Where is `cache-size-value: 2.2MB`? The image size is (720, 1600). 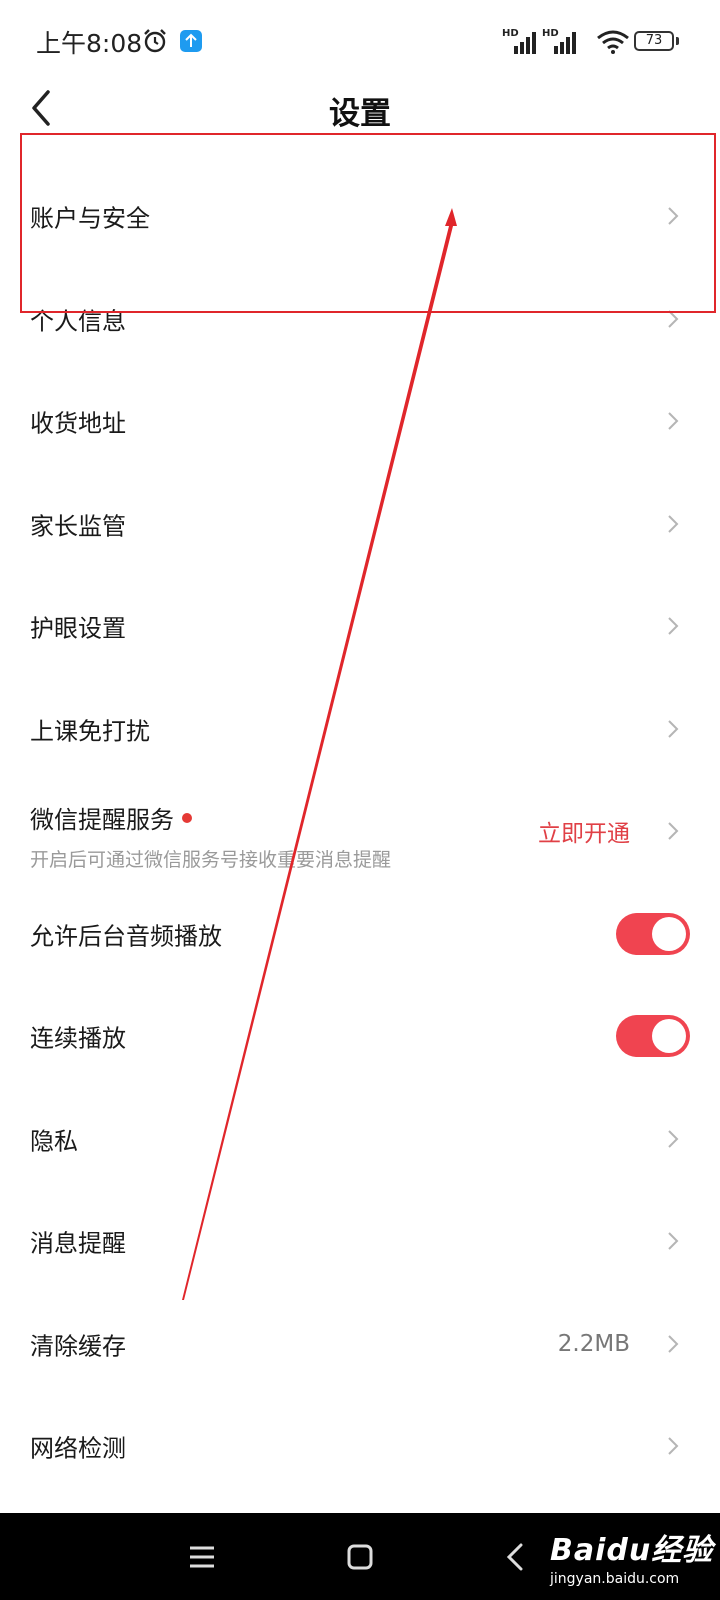 cache-size-value: 2.2MB is located at coordinates (593, 1343).